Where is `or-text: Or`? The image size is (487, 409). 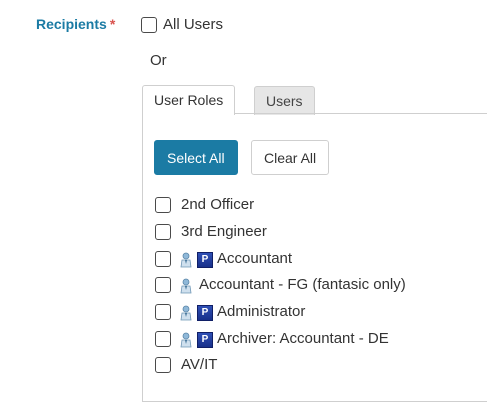 or-text: Or is located at coordinates (158, 60).